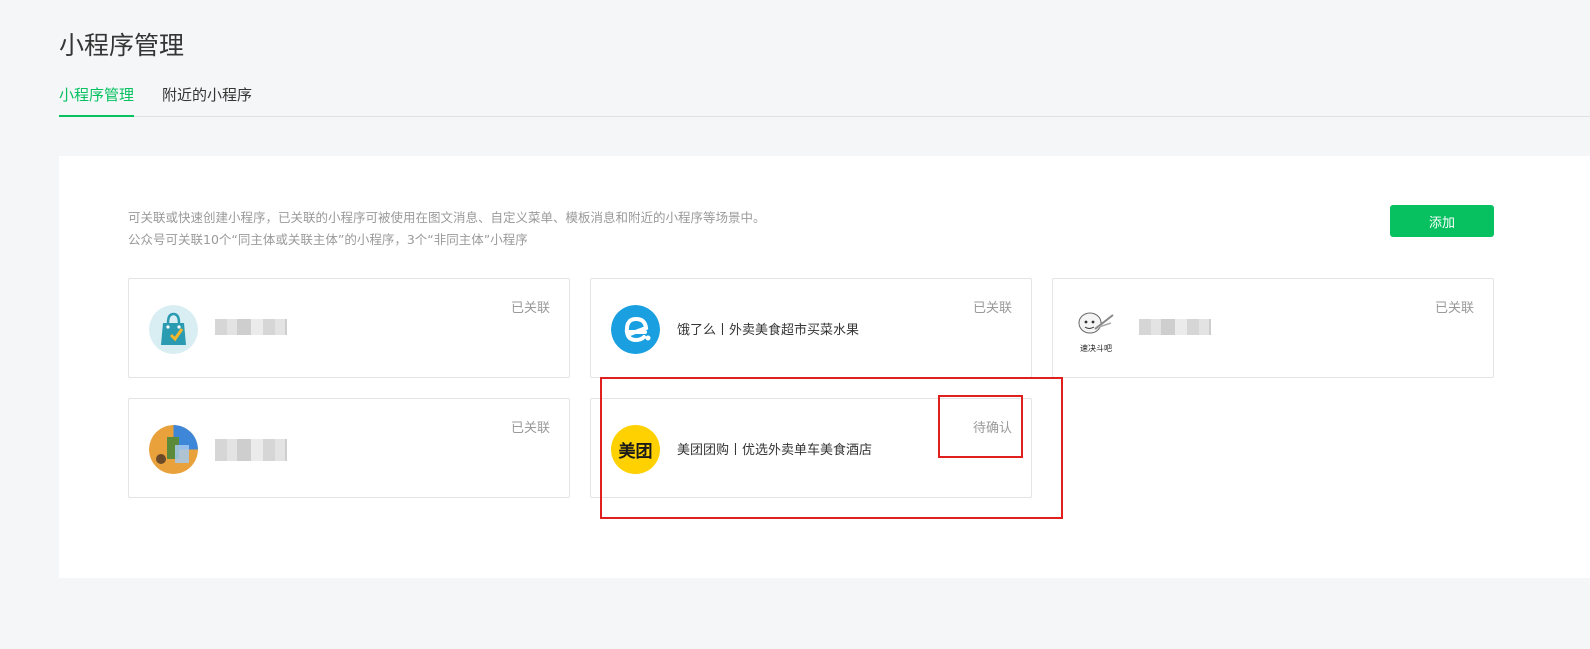 Image resolution: width=1590 pixels, height=649 pixels. What do you see at coordinates (635, 329) in the screenshot?
I see `eleme-logo` at bounding box center [635, 329].